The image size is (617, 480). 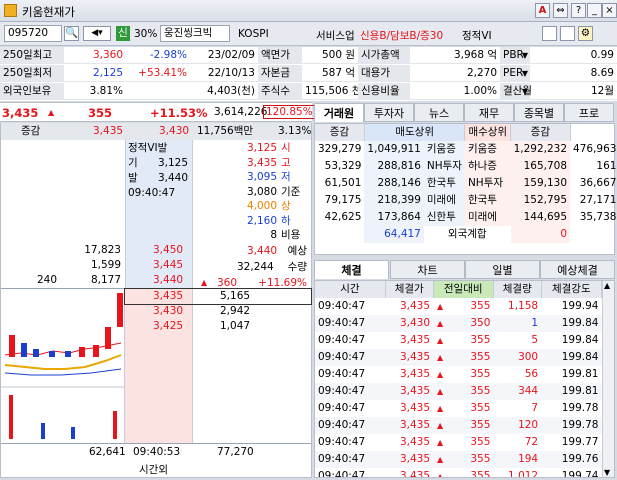 I want to click on broker-row: 42,625 173,864 신한투 미래에 144,695 35,738, so click(x=466, y=217).